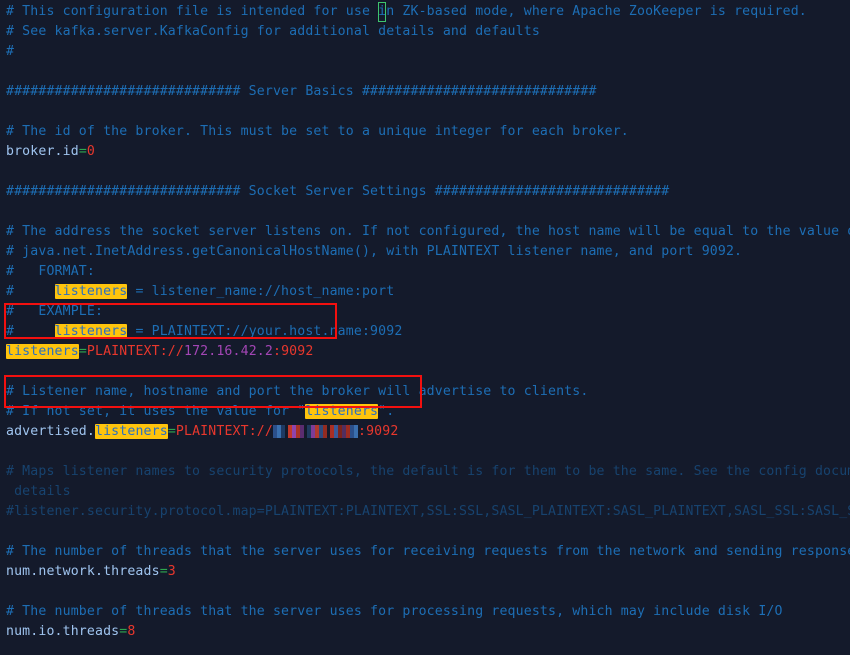 The image size is (850, 655). Describe the element at coordinates (425, 52) in the screenshot. I see `code-line: #` at that location.